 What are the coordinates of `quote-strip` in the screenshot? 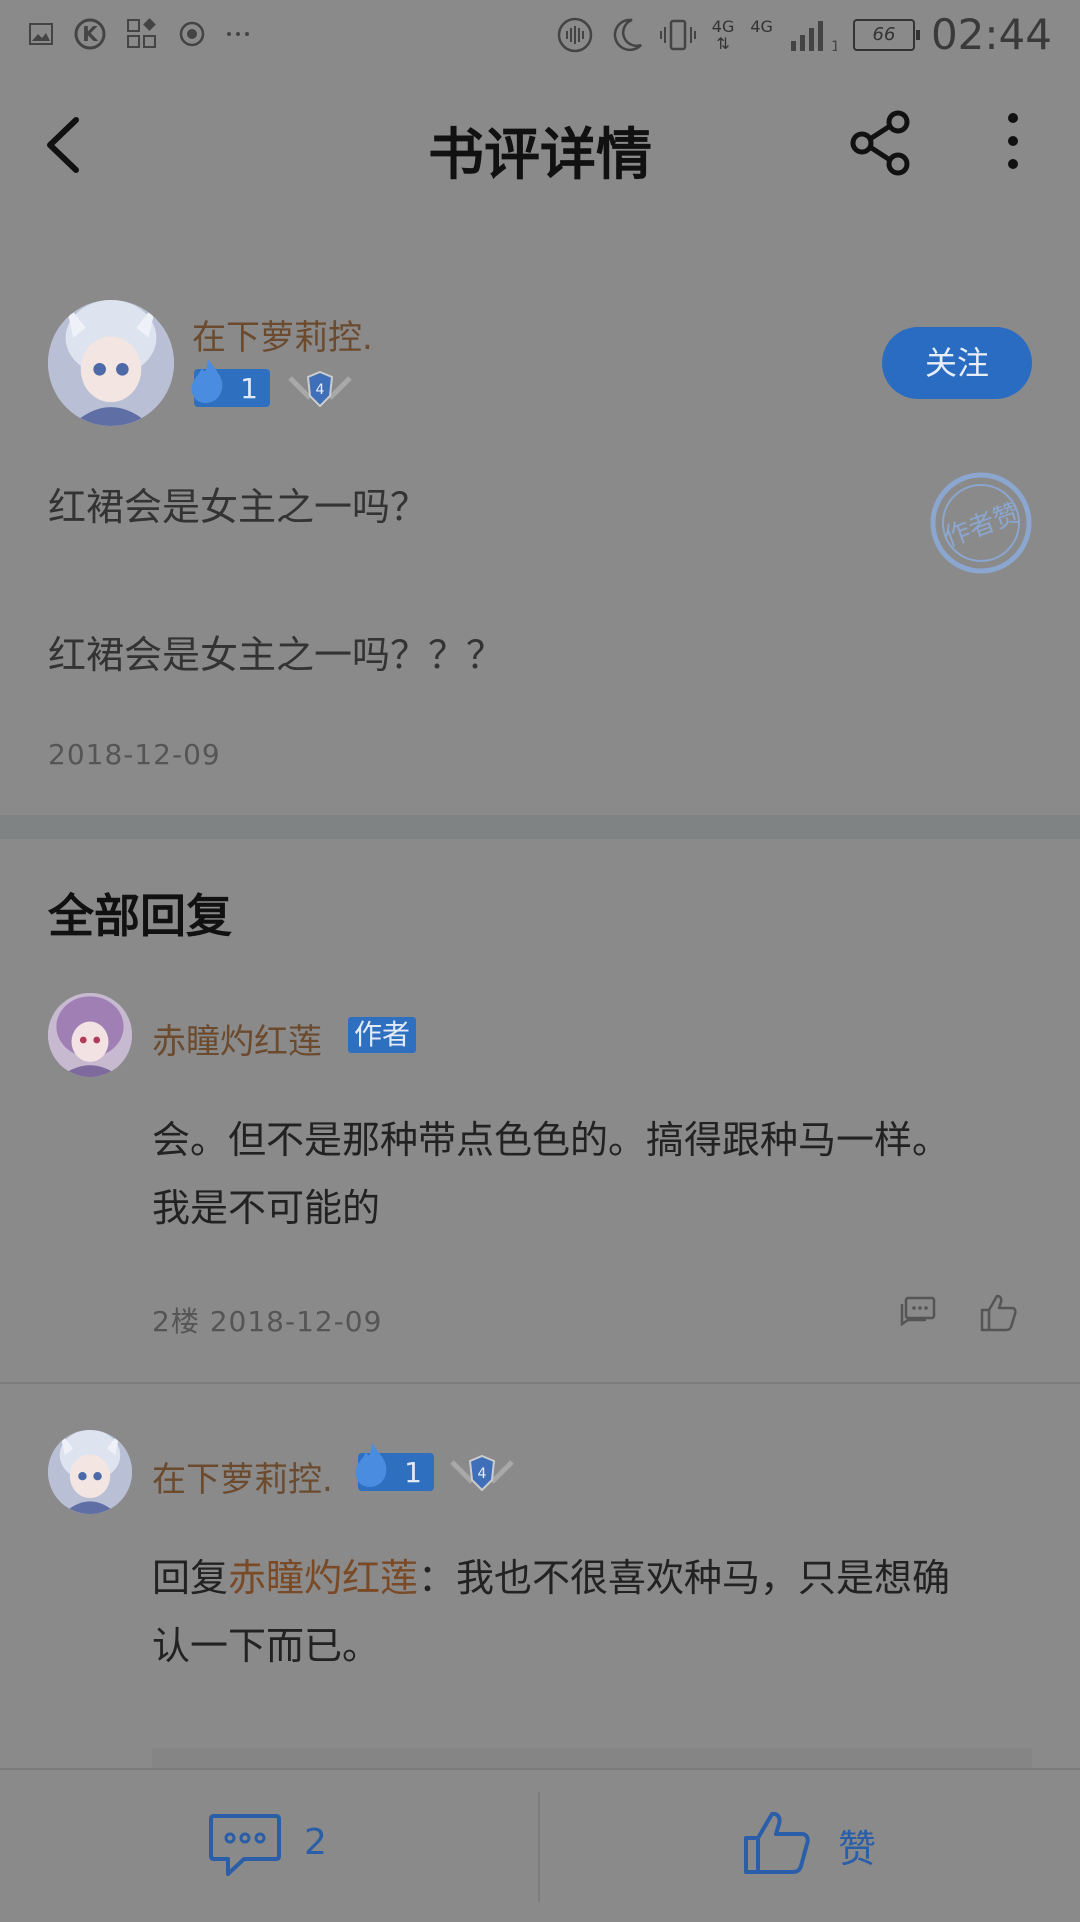 It's located at (592, 1758).